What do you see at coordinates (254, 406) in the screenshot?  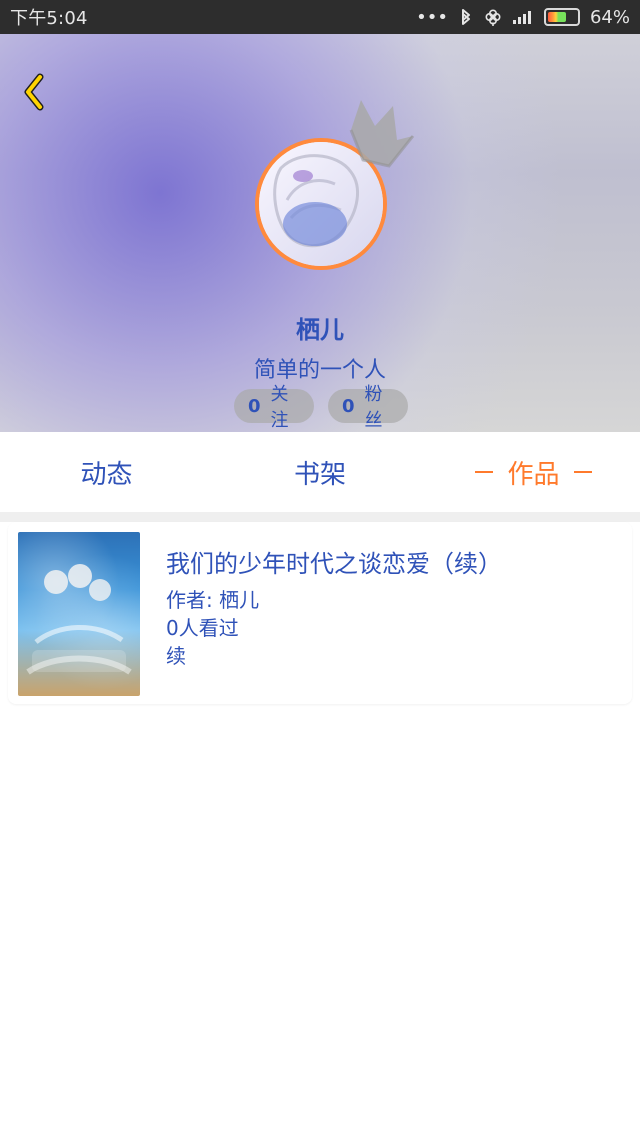 I see `follow-count: 0` at bounding box center [254, 406].